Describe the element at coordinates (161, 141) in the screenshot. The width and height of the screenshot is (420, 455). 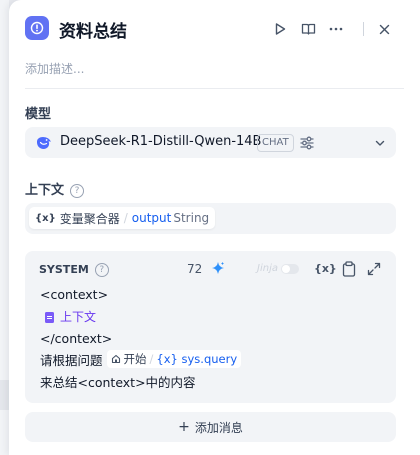
I see `model-name: DeepSeek-R1-Distill-Qwen-14B` at that location.